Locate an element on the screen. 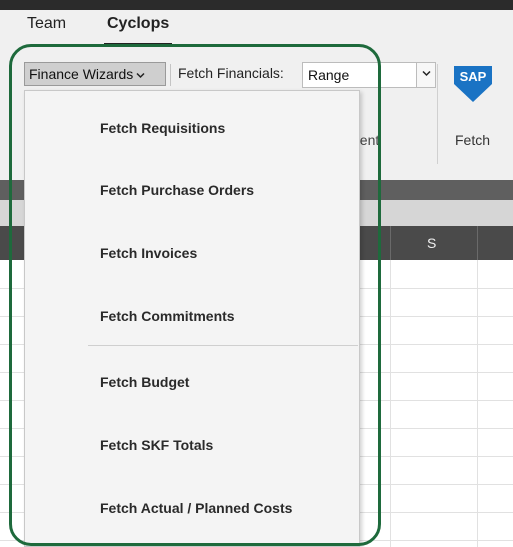  ribbon-group-separator is located at coordinates (437, 114).